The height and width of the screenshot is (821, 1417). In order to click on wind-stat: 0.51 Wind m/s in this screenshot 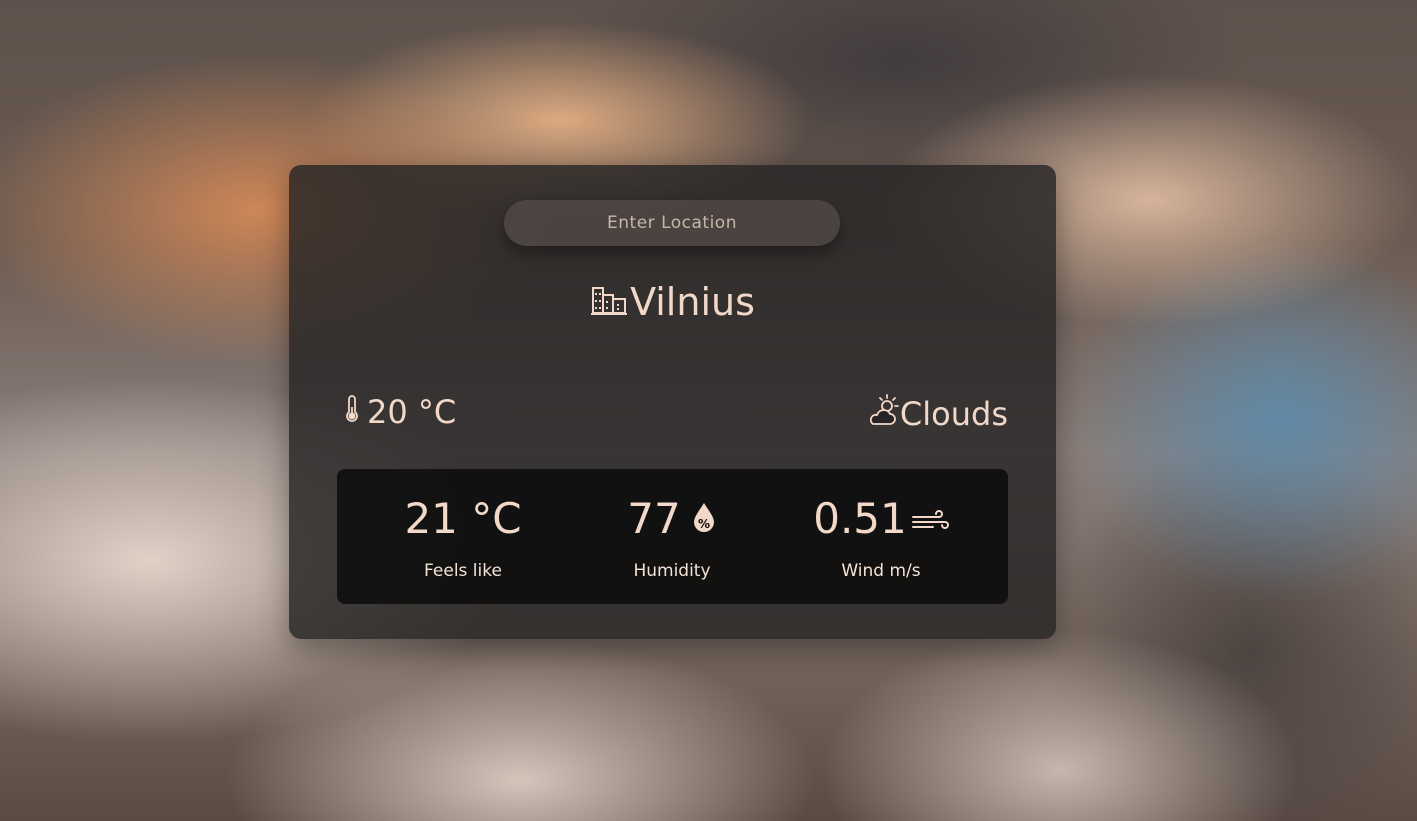, I will do `click(881, 536)`.